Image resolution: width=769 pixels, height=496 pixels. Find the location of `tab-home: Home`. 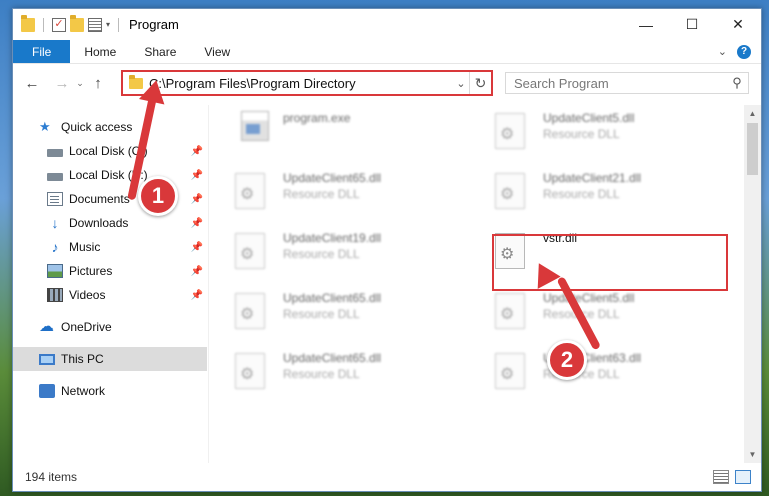

tab-home: Home is located at coordinates (100, 51).